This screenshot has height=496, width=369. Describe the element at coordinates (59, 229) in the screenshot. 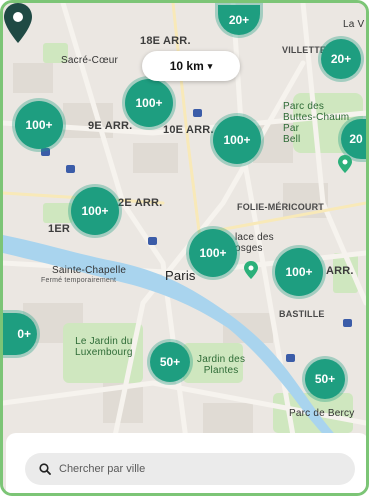

I see `arr-1-label: 1ER` at that location.